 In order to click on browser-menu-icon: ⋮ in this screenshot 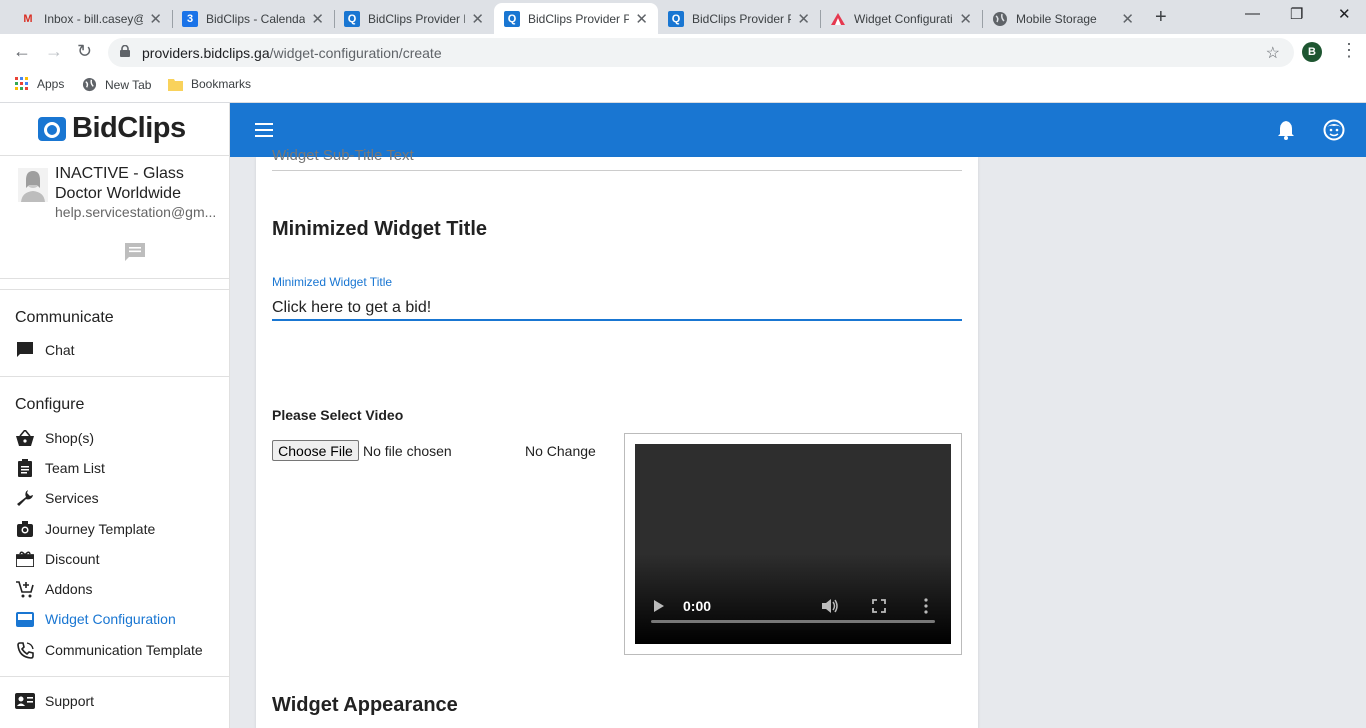, I will do `click(1349, 50)`.